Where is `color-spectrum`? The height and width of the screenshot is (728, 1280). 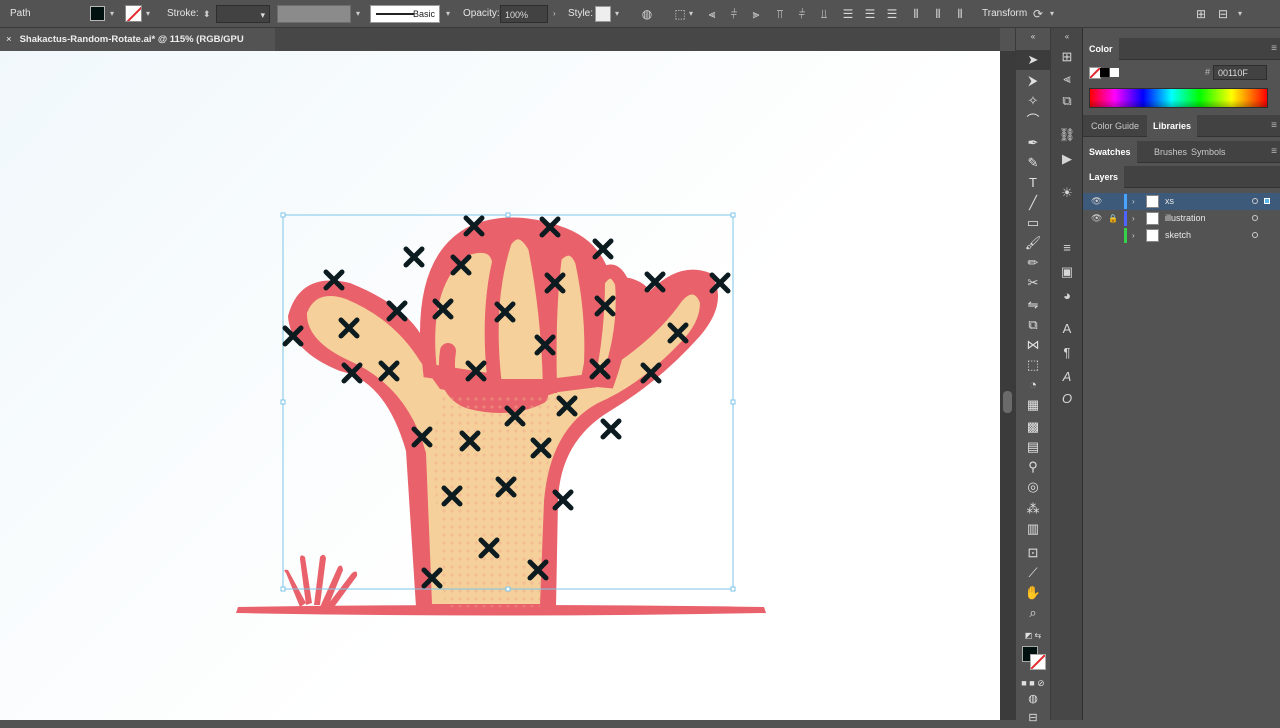 color-spectrum is located at coordinates (1178, 98).